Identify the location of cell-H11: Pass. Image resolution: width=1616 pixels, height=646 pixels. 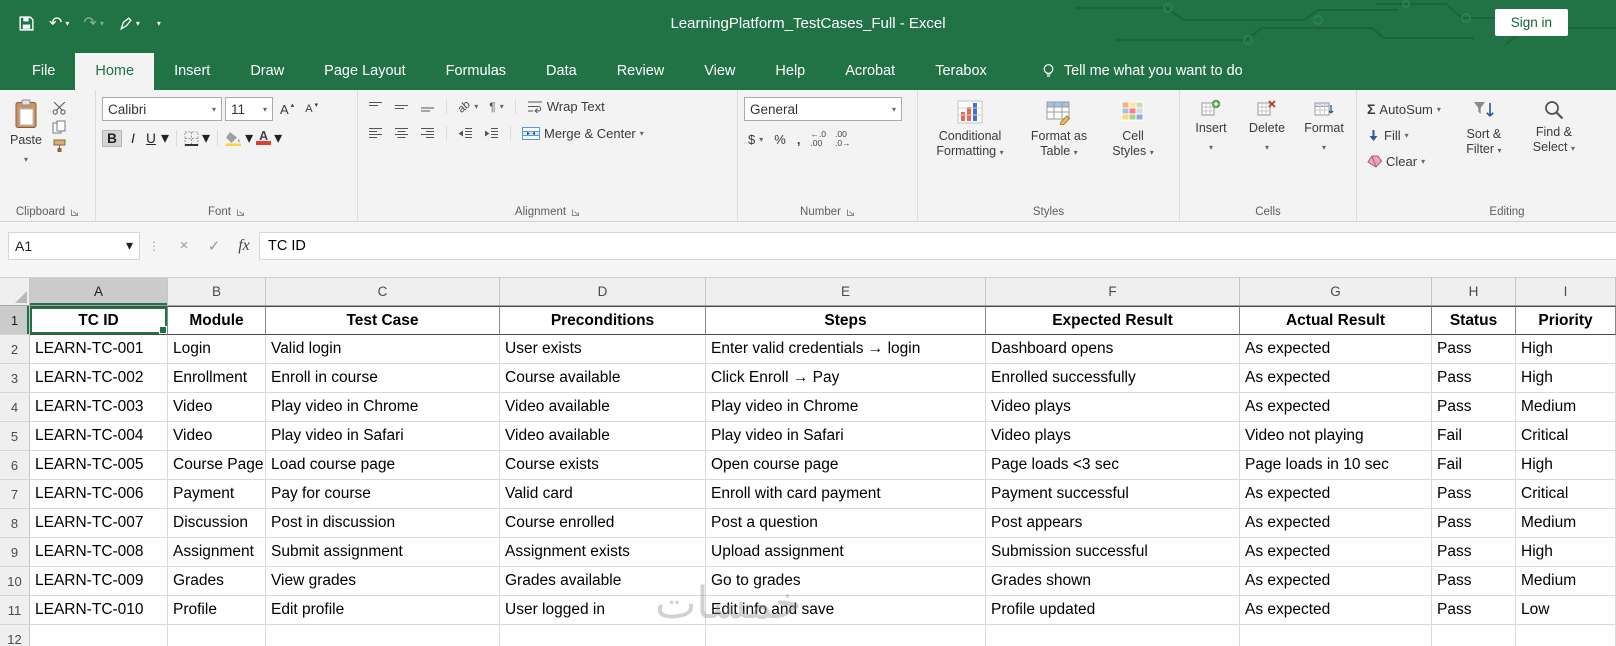
(1474, 610).